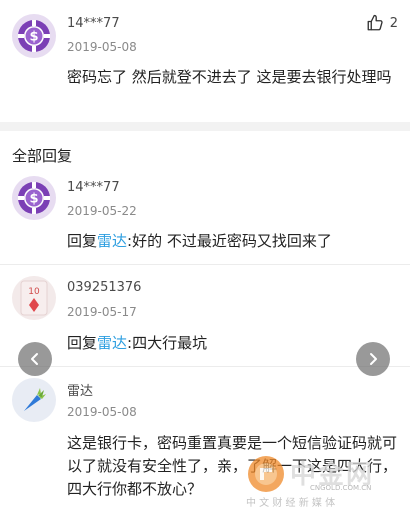  I want to click on chevron-left-icon, so click(34, 359).